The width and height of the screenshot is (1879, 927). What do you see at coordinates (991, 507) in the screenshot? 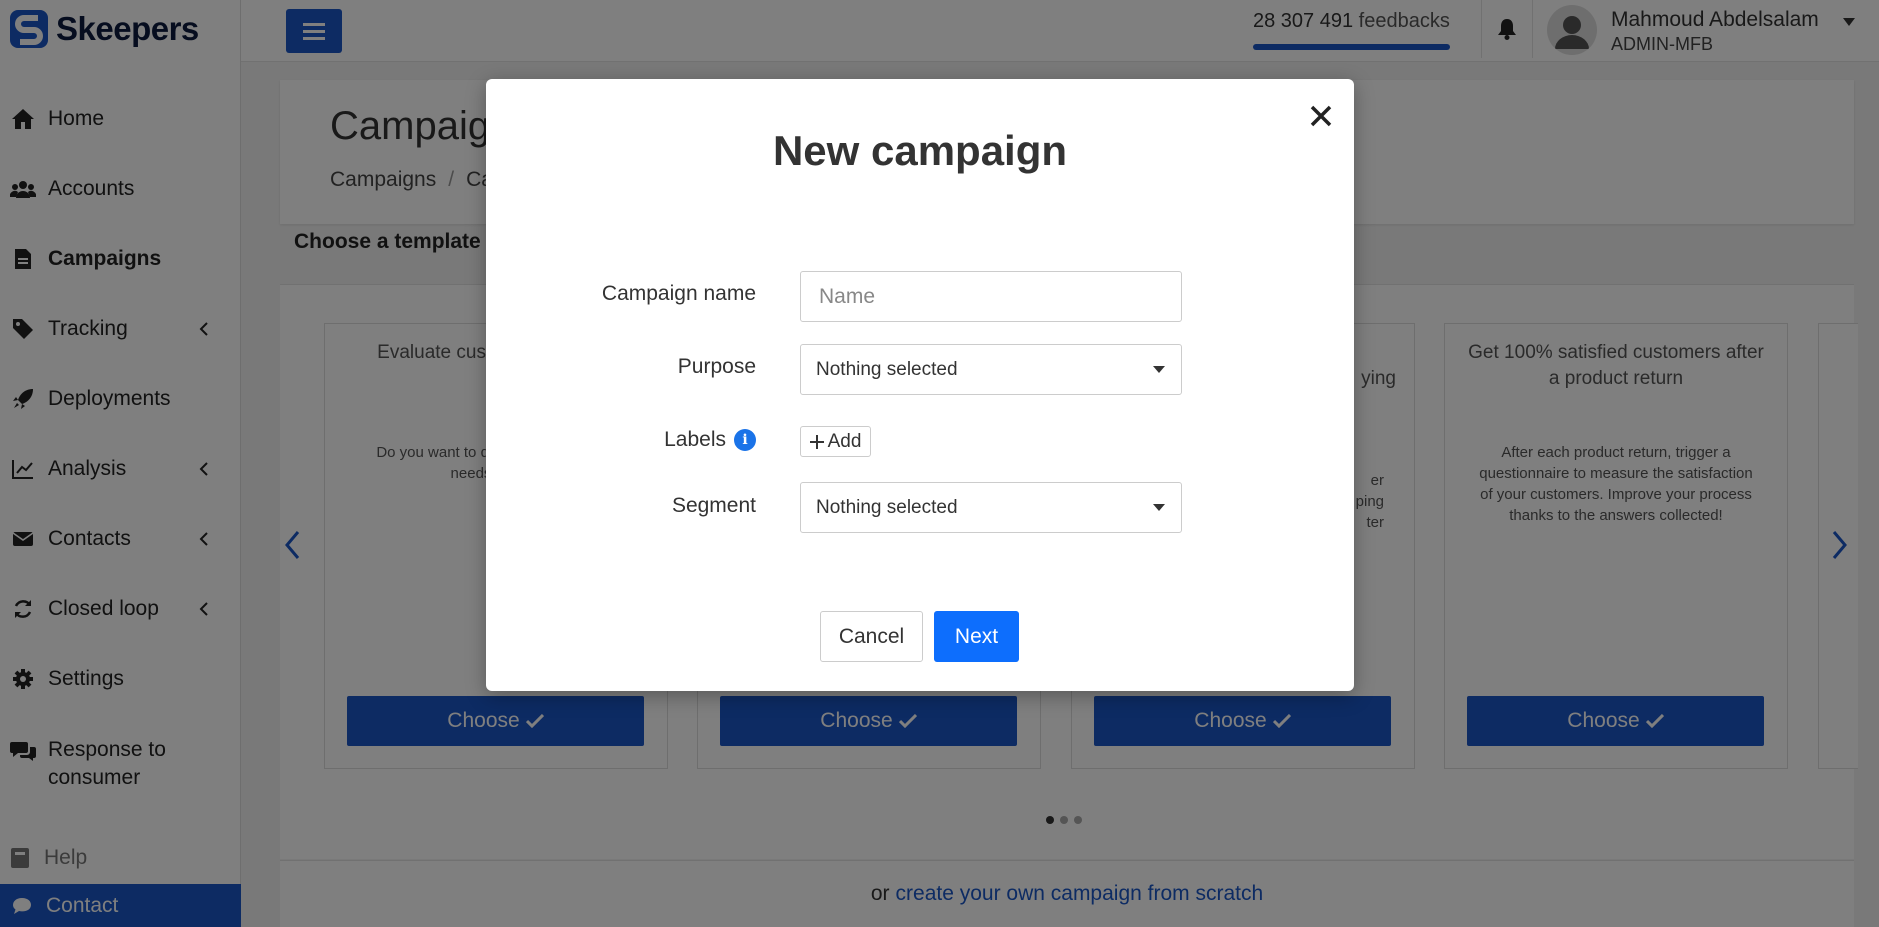
I see `segment-select: Nothing selected` at bounding box center [991, 507].